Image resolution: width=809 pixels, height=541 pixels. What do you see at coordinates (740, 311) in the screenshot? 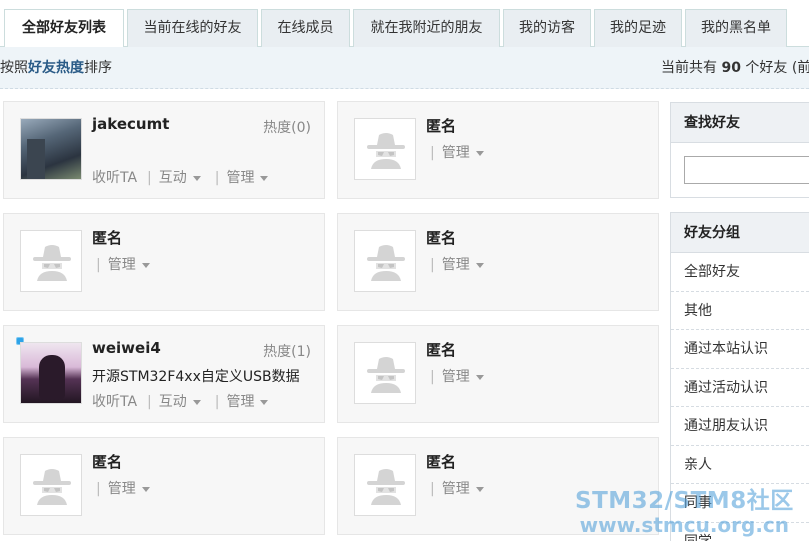
I see `group-item-other: 其他` at bounding box center [740, 311].